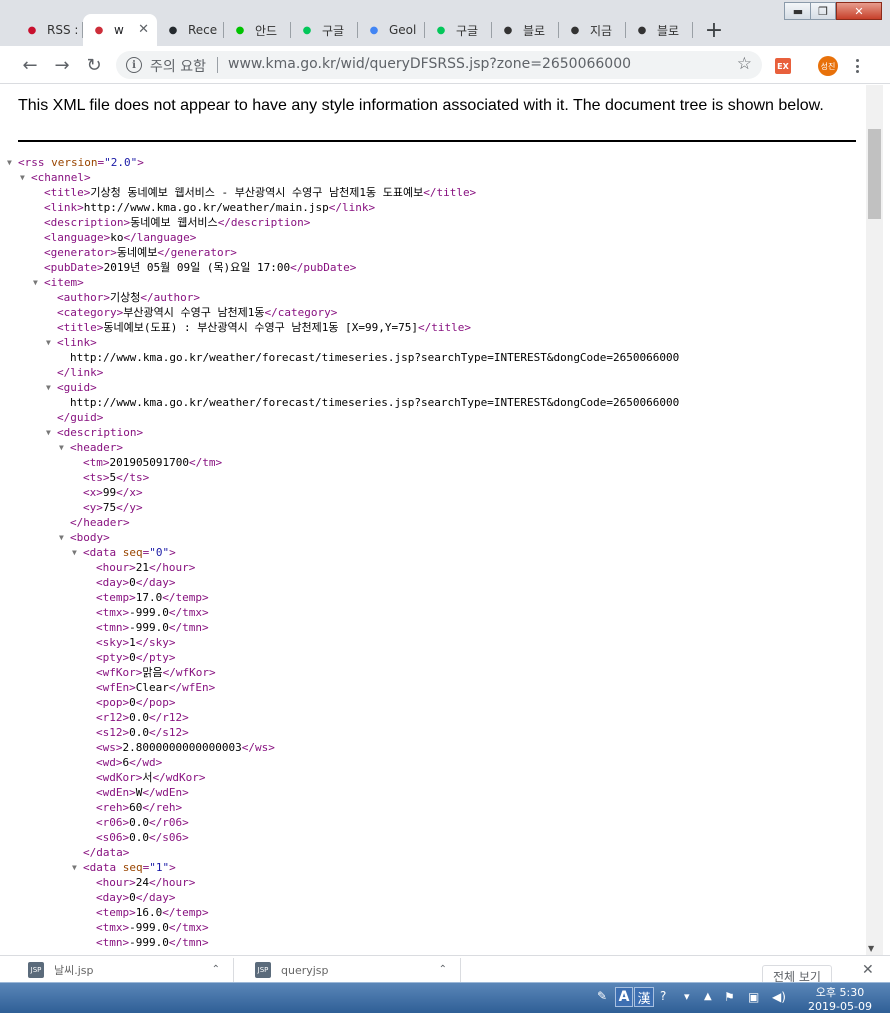  What do you see at coordinates (266, 30) in the screenshot?
I see `tab-label: 안드` at bounding box center [266, 30].